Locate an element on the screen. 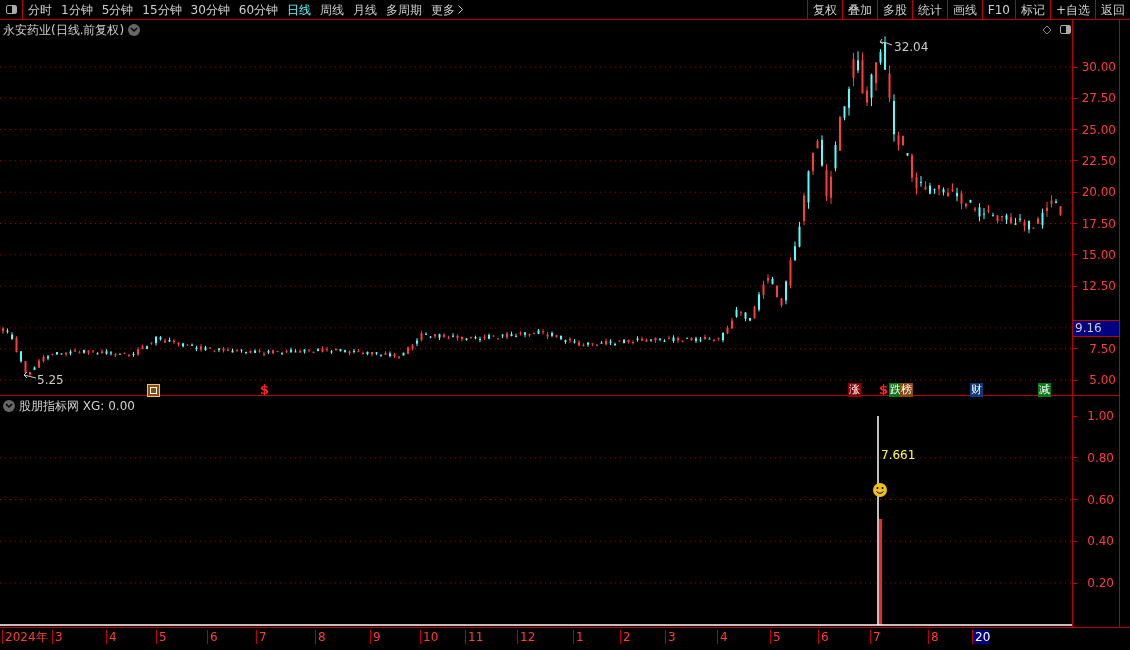 The height and width of the screenshot is (650, 1130). date-label: 9 is located at coordinates (375, 637).